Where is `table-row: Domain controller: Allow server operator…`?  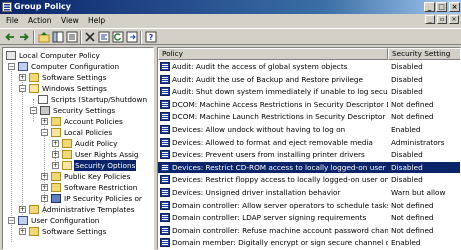
table-row: Domain controller: Allow server operator… is located at coordinates (309, 205).